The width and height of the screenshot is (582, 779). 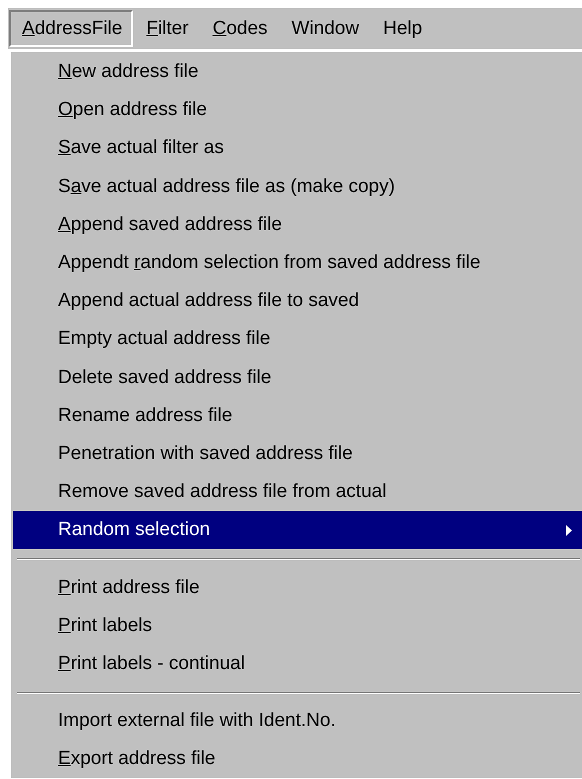 I want to click on menu-item: Save actual filter as, so click(x=297, y=148).